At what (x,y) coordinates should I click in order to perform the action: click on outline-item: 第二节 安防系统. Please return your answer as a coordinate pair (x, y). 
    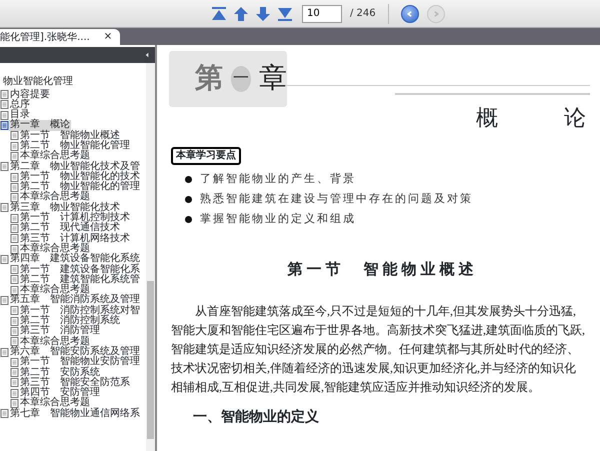
    Looking at the image, I should click on (60, 373).